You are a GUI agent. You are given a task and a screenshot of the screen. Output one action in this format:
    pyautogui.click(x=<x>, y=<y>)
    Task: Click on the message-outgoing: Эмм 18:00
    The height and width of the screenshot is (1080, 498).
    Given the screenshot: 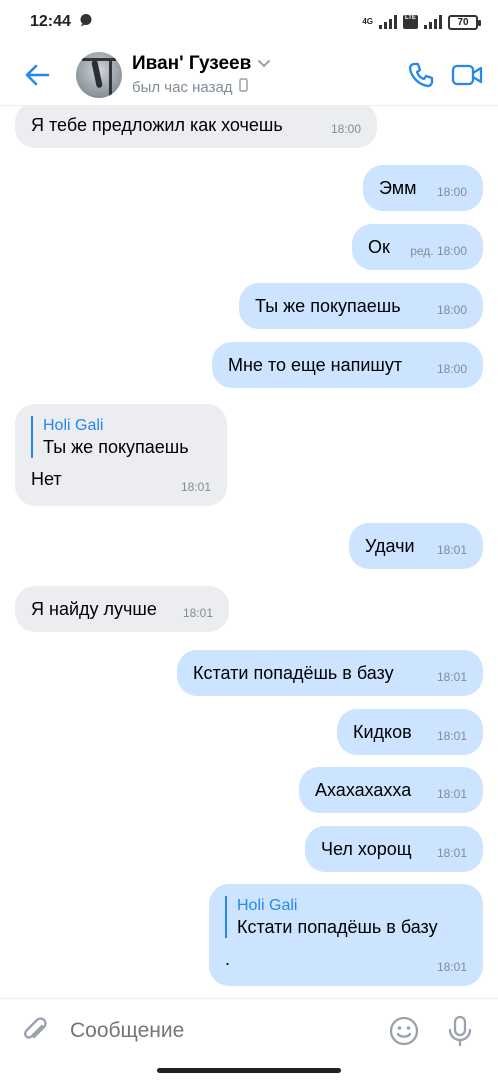 What is the action you would take?
    pyautogui.click(x=423, y=188)
    